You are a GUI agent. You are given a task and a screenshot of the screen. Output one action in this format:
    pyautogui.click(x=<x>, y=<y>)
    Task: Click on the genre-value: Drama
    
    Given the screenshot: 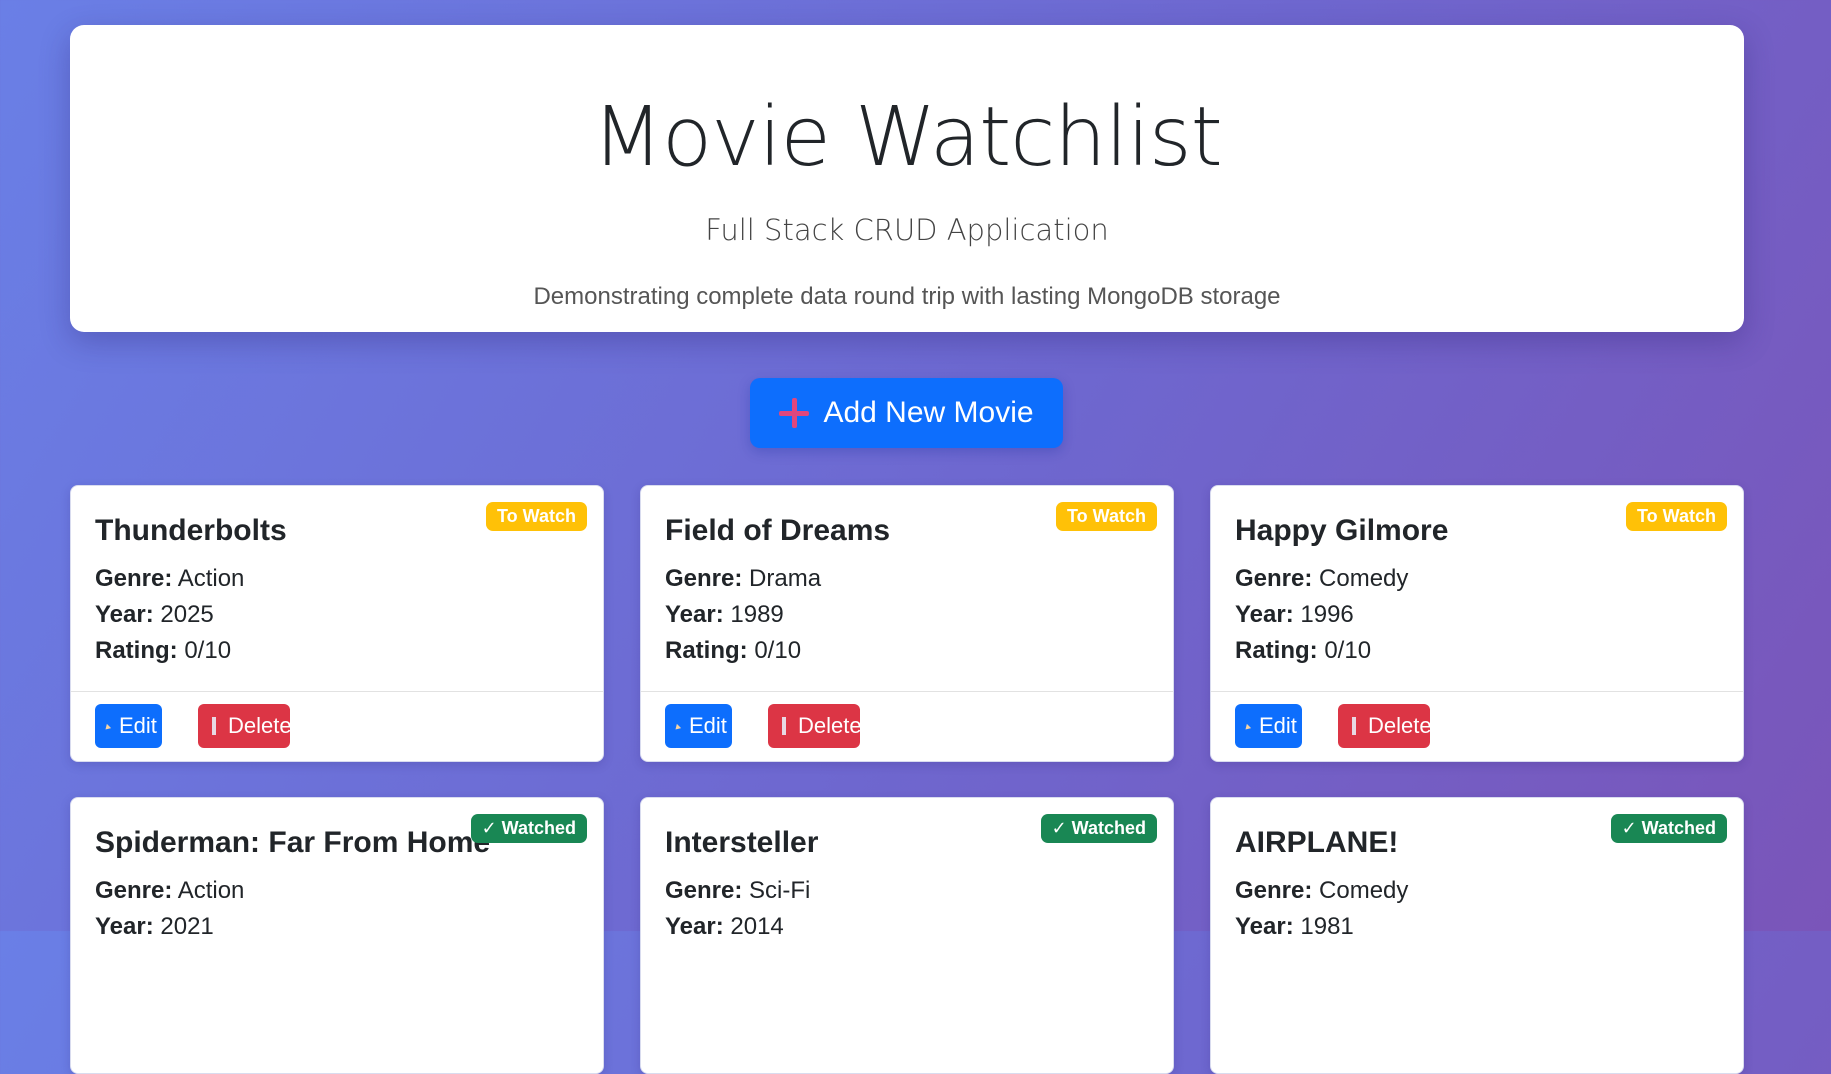 What is the action you would take?
    pyautogui.click(x=785, y=578)
    